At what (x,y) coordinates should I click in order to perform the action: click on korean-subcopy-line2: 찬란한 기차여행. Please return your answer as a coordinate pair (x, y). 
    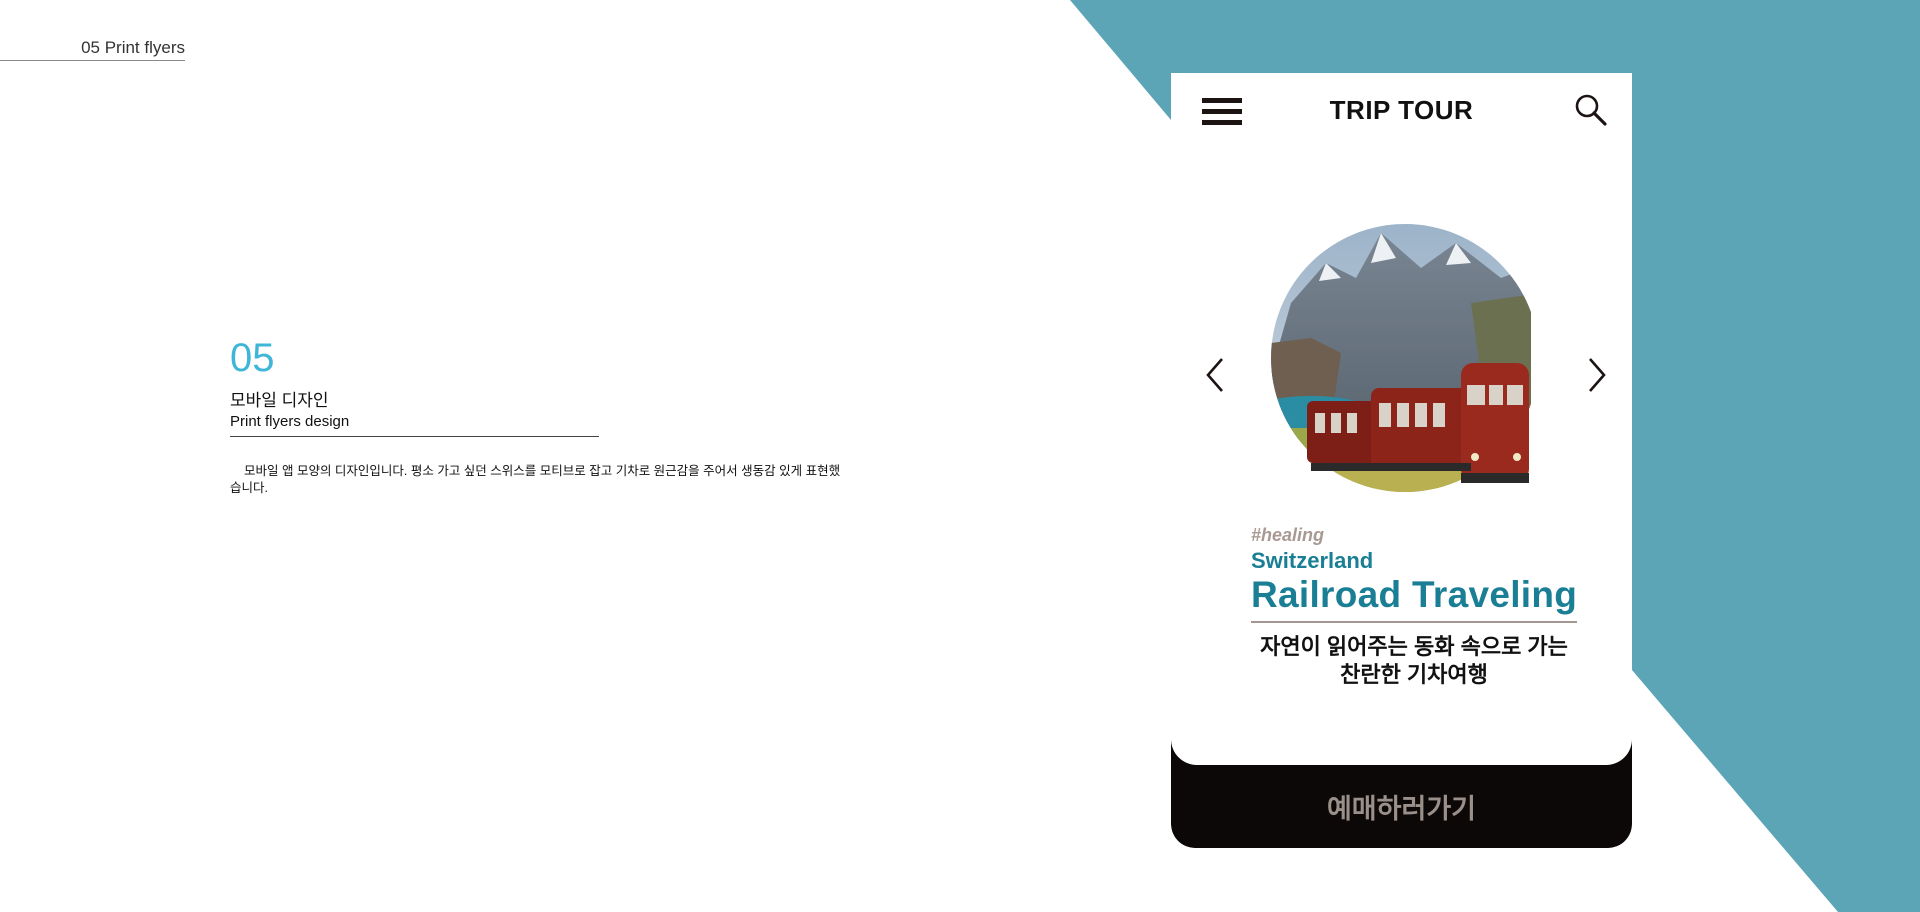
    Looking at the image, I should click on (1414, 674).